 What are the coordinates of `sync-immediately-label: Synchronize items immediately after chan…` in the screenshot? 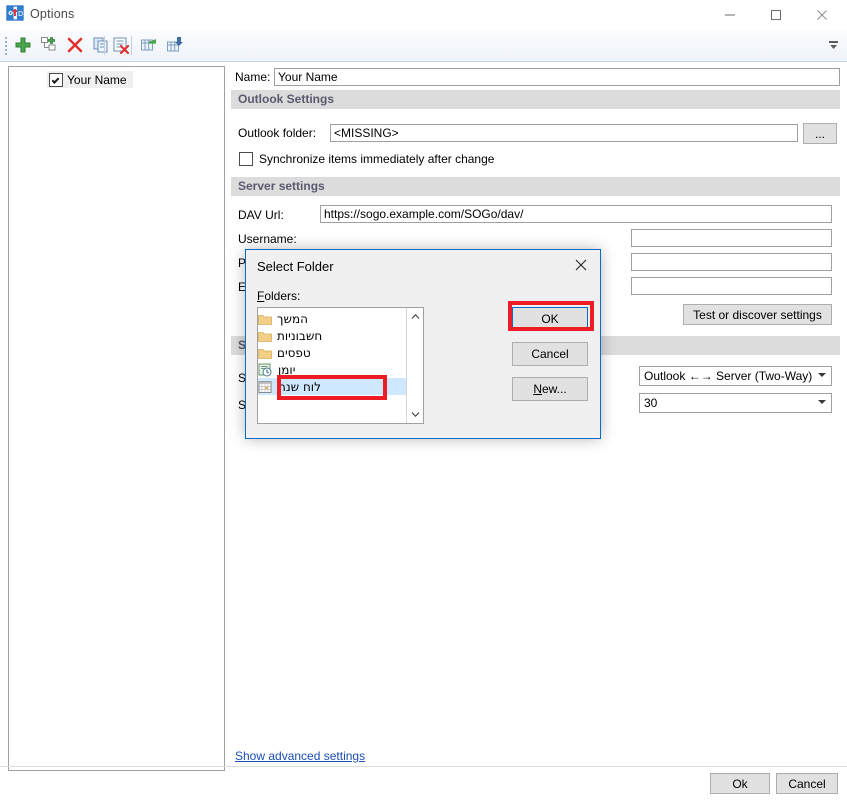 It's located at (377, 159).